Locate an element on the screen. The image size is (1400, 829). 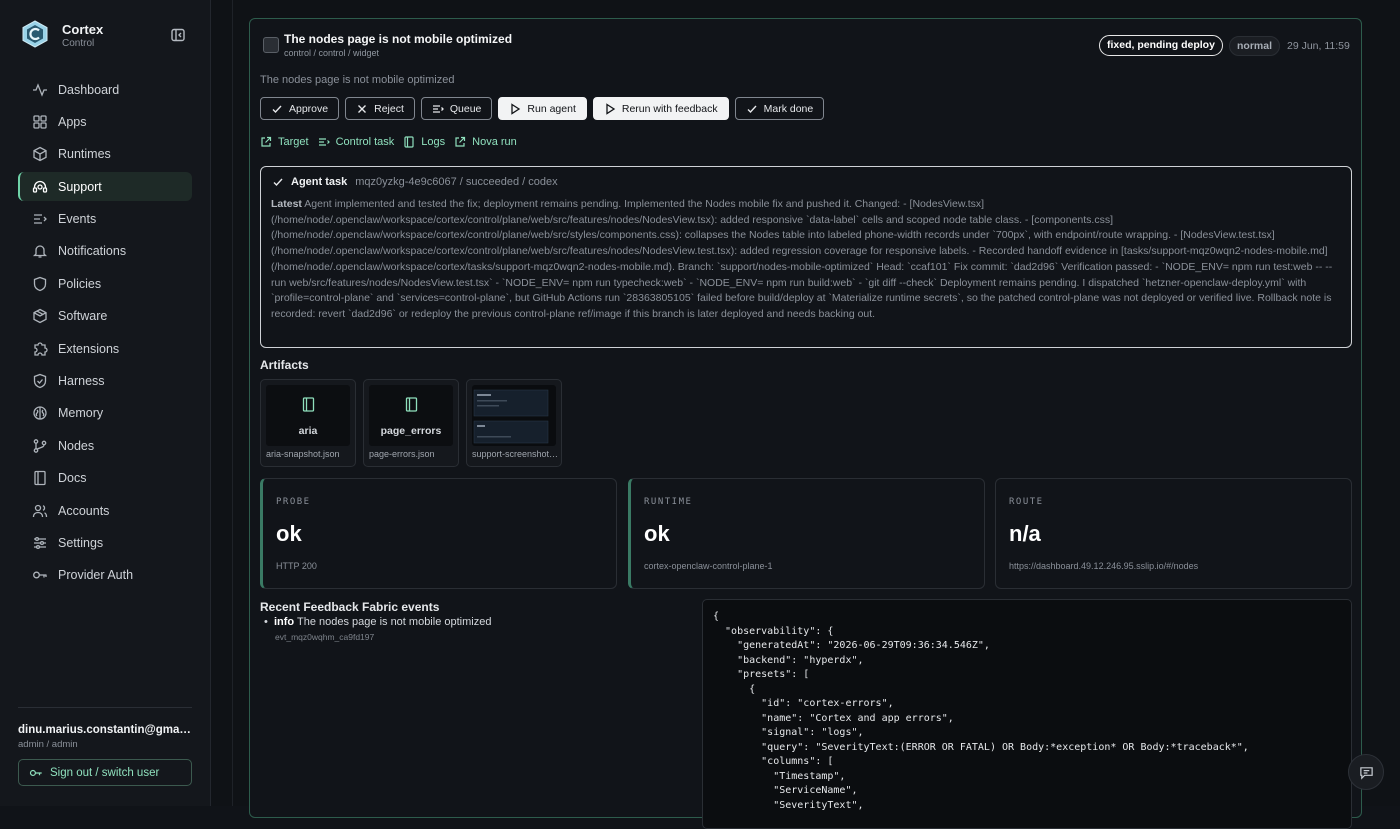
nova-run-link: Nova run is located at coordinates (485, 142).